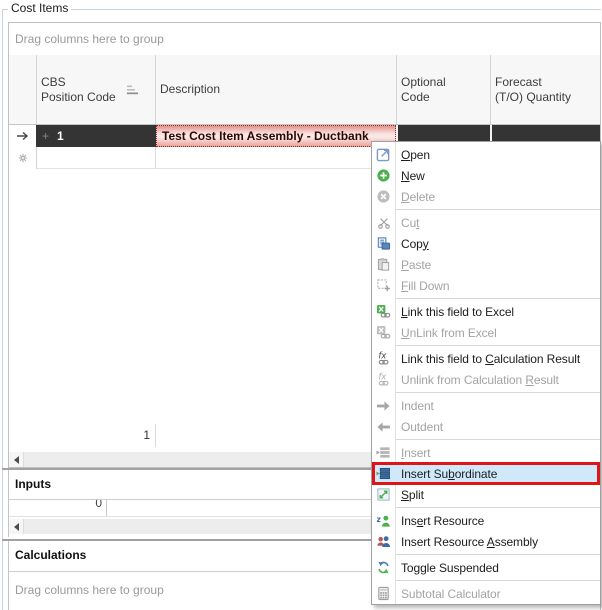 The width and height of the screenshot is (602, 610). I want to click on calculations-group-by-hint: Drag columns here to group, so click(89, 590).